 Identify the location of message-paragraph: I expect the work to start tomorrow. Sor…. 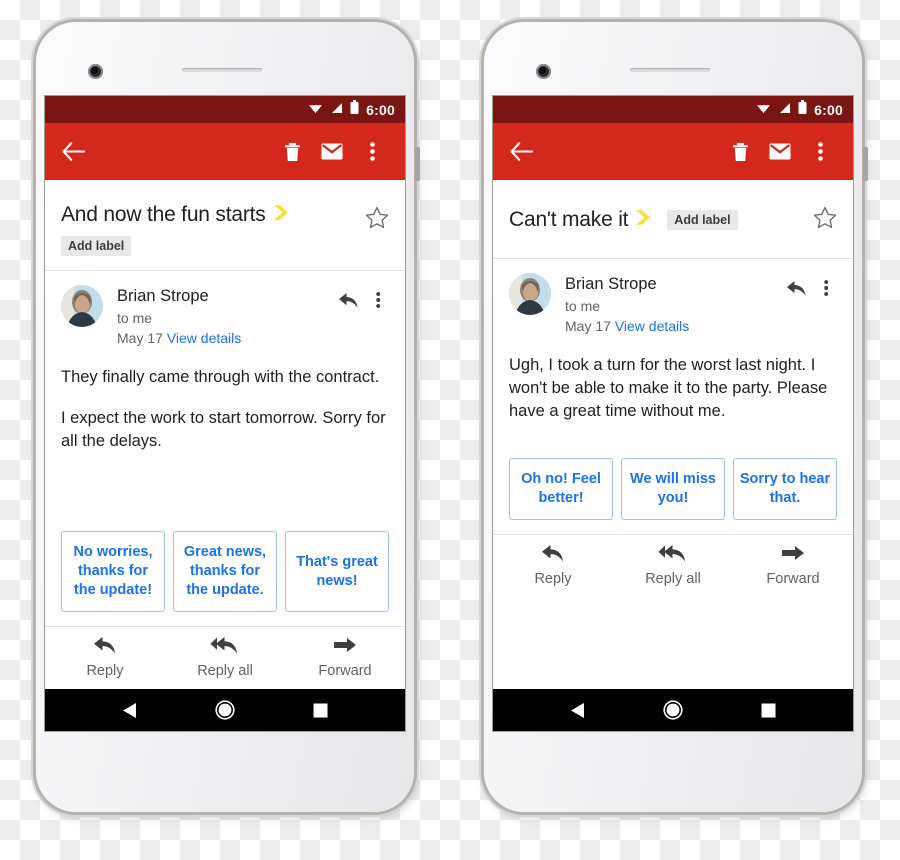
(223, 429).